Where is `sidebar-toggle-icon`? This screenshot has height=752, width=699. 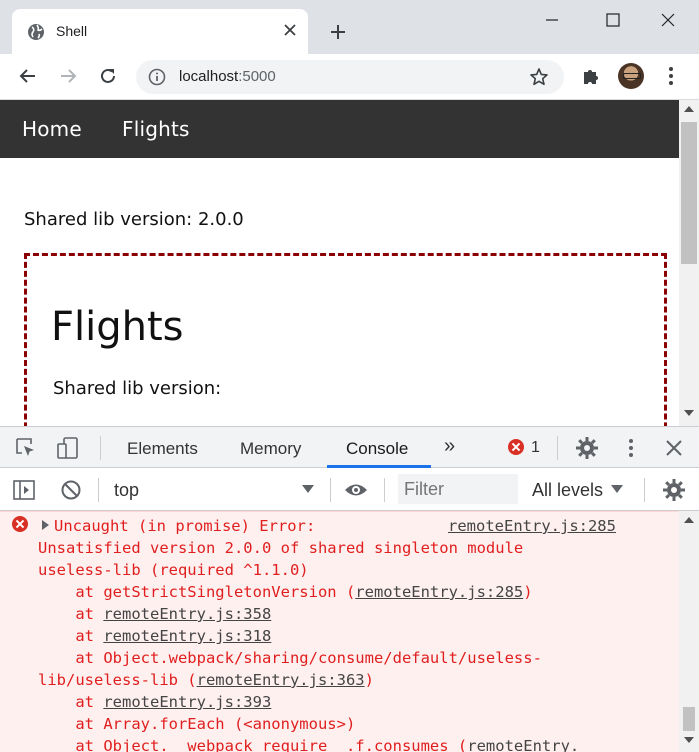
sidebar-toggle-icon is located at coordinates (24, 490).